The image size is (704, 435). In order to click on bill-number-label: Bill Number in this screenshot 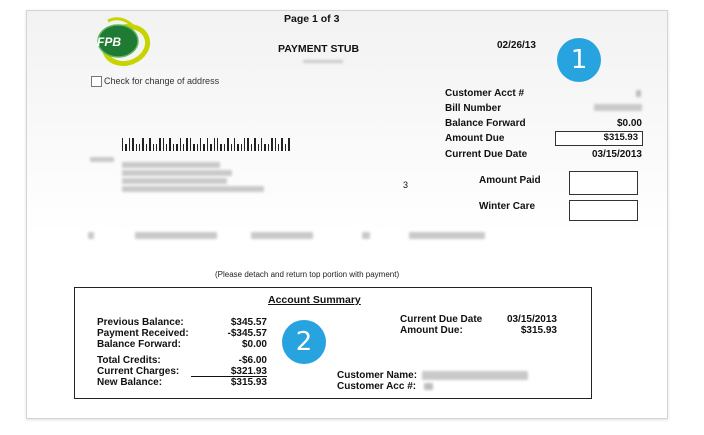, I will do `click(473, 108)`.